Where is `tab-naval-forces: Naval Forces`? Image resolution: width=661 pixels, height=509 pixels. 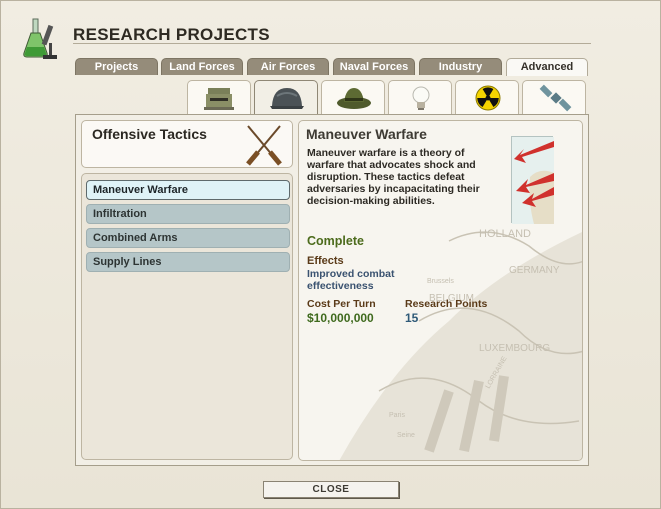 tab-naval-forces: Naval Forces is located at coordinates (374, 66).